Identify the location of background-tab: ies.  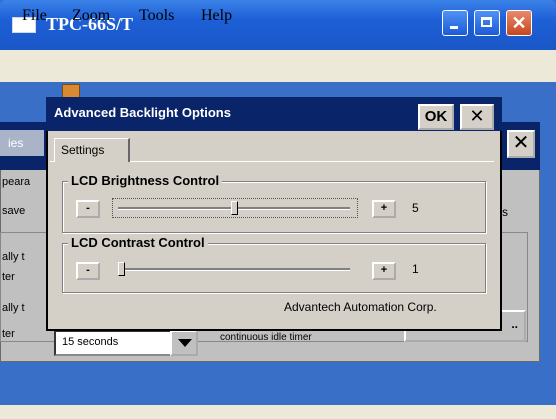
(22, 143).